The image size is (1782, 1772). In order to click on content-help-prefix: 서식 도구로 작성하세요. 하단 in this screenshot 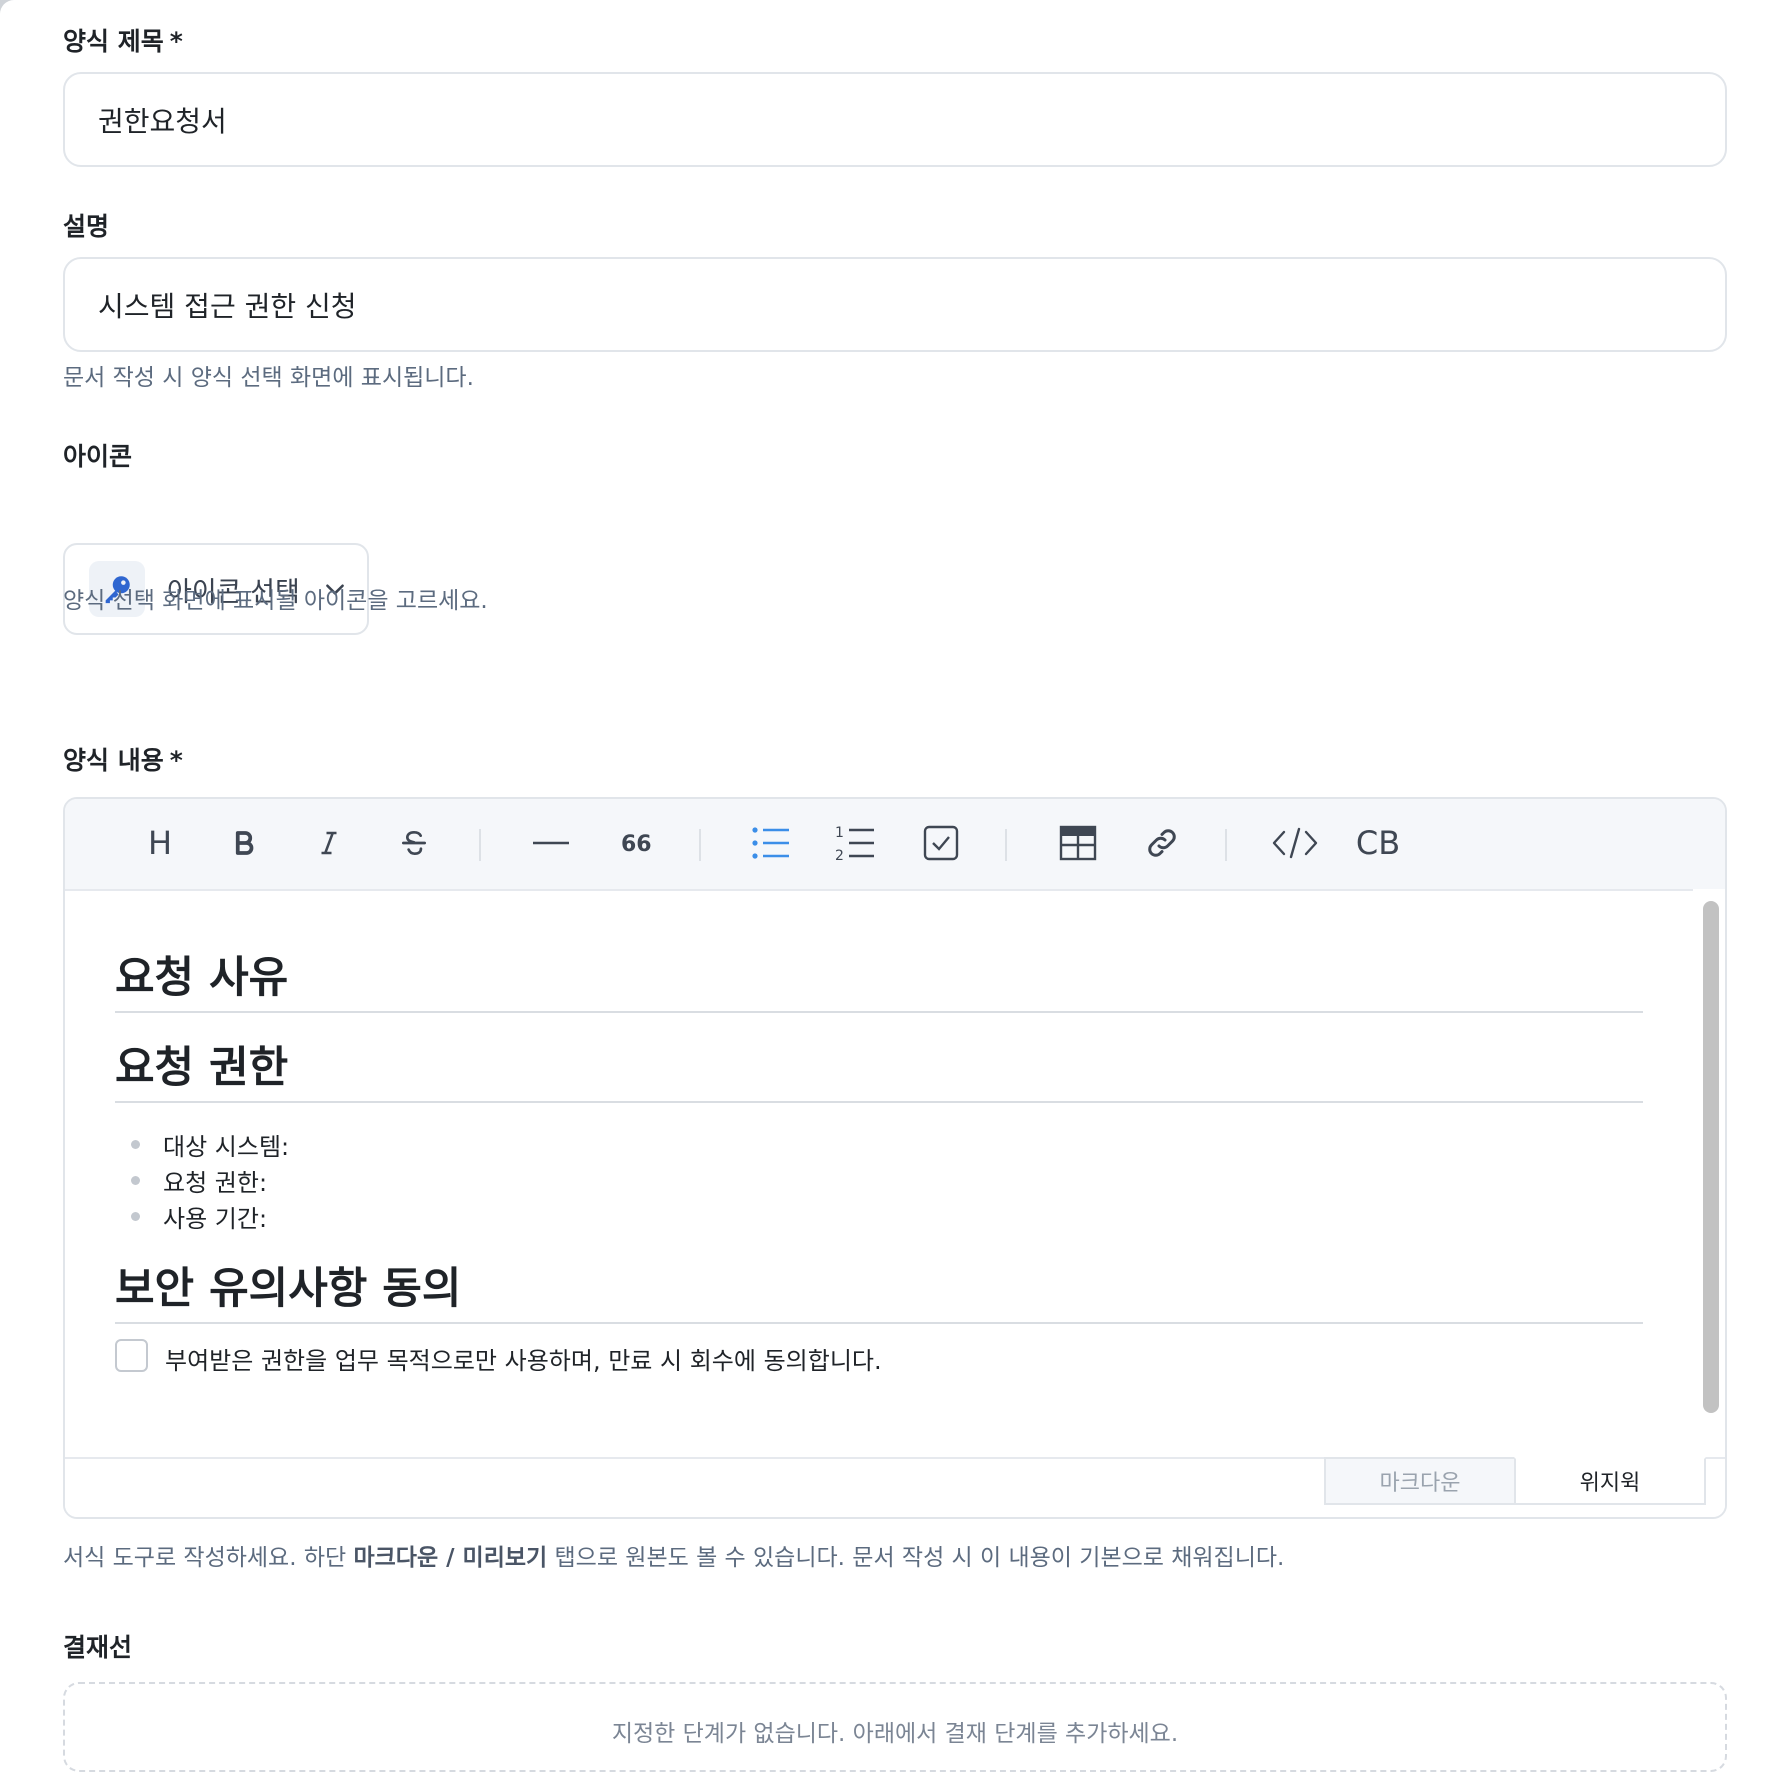, I will do `click(208, 1558)`.